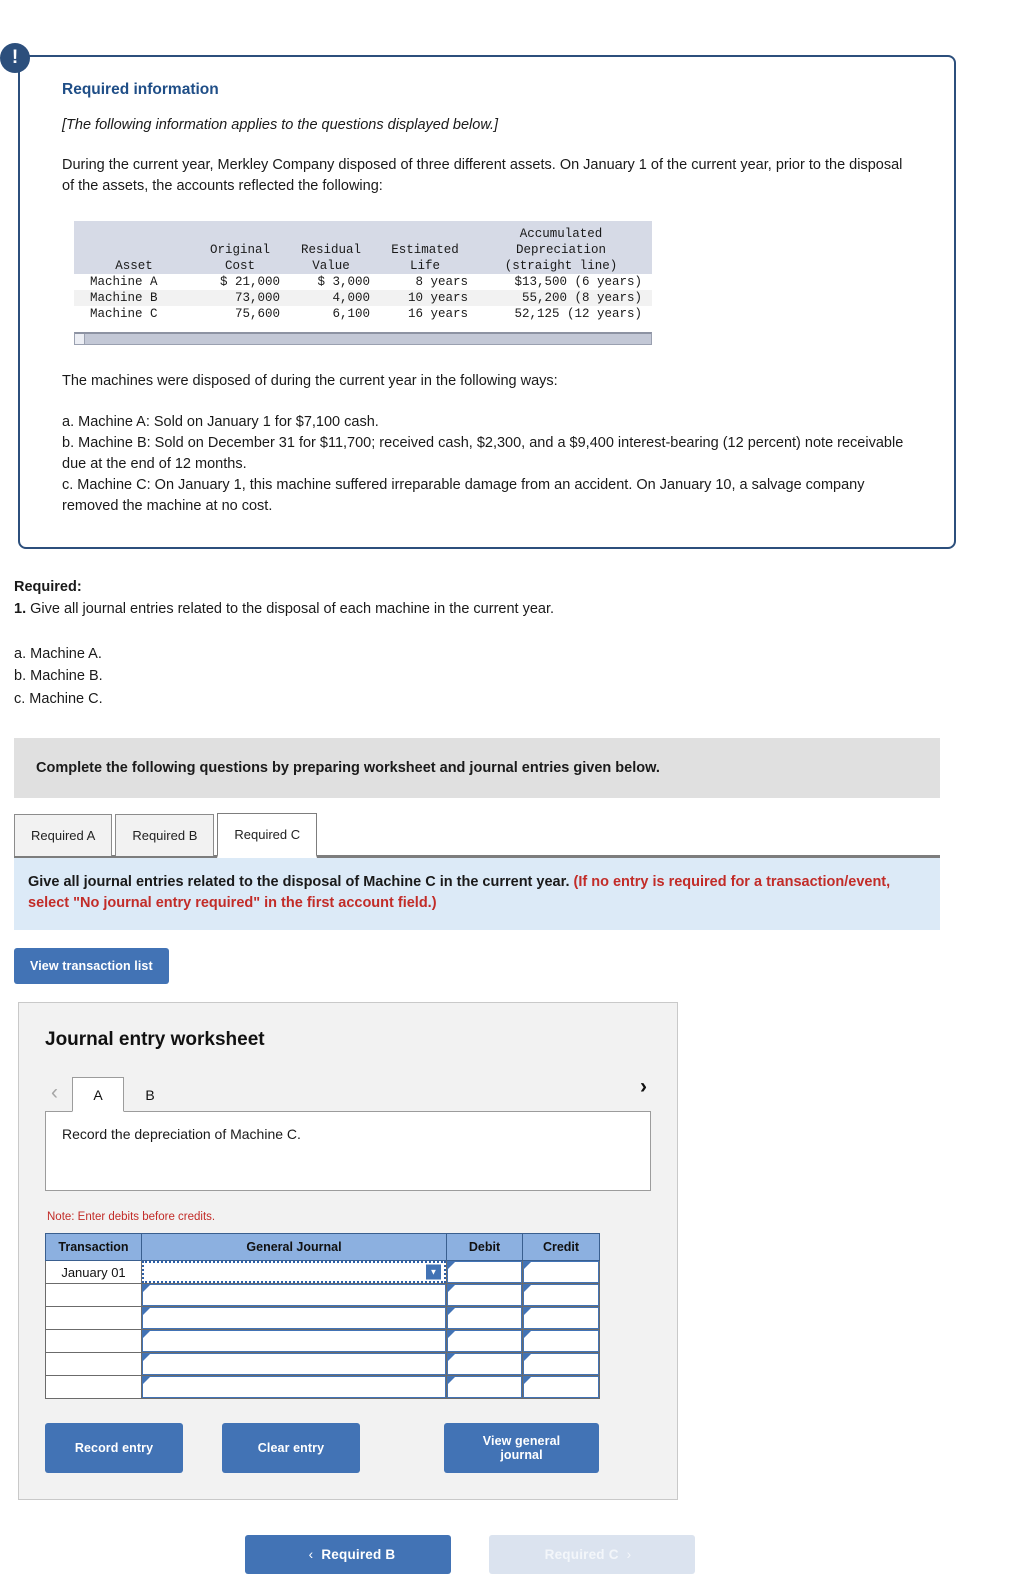 This screenshot has height=1596, width=1028. What do you see at coordinates (425, 250) in the screenshot?
I see `asset-table-header-estimated: Estimated` at bounding box center [425, 250].